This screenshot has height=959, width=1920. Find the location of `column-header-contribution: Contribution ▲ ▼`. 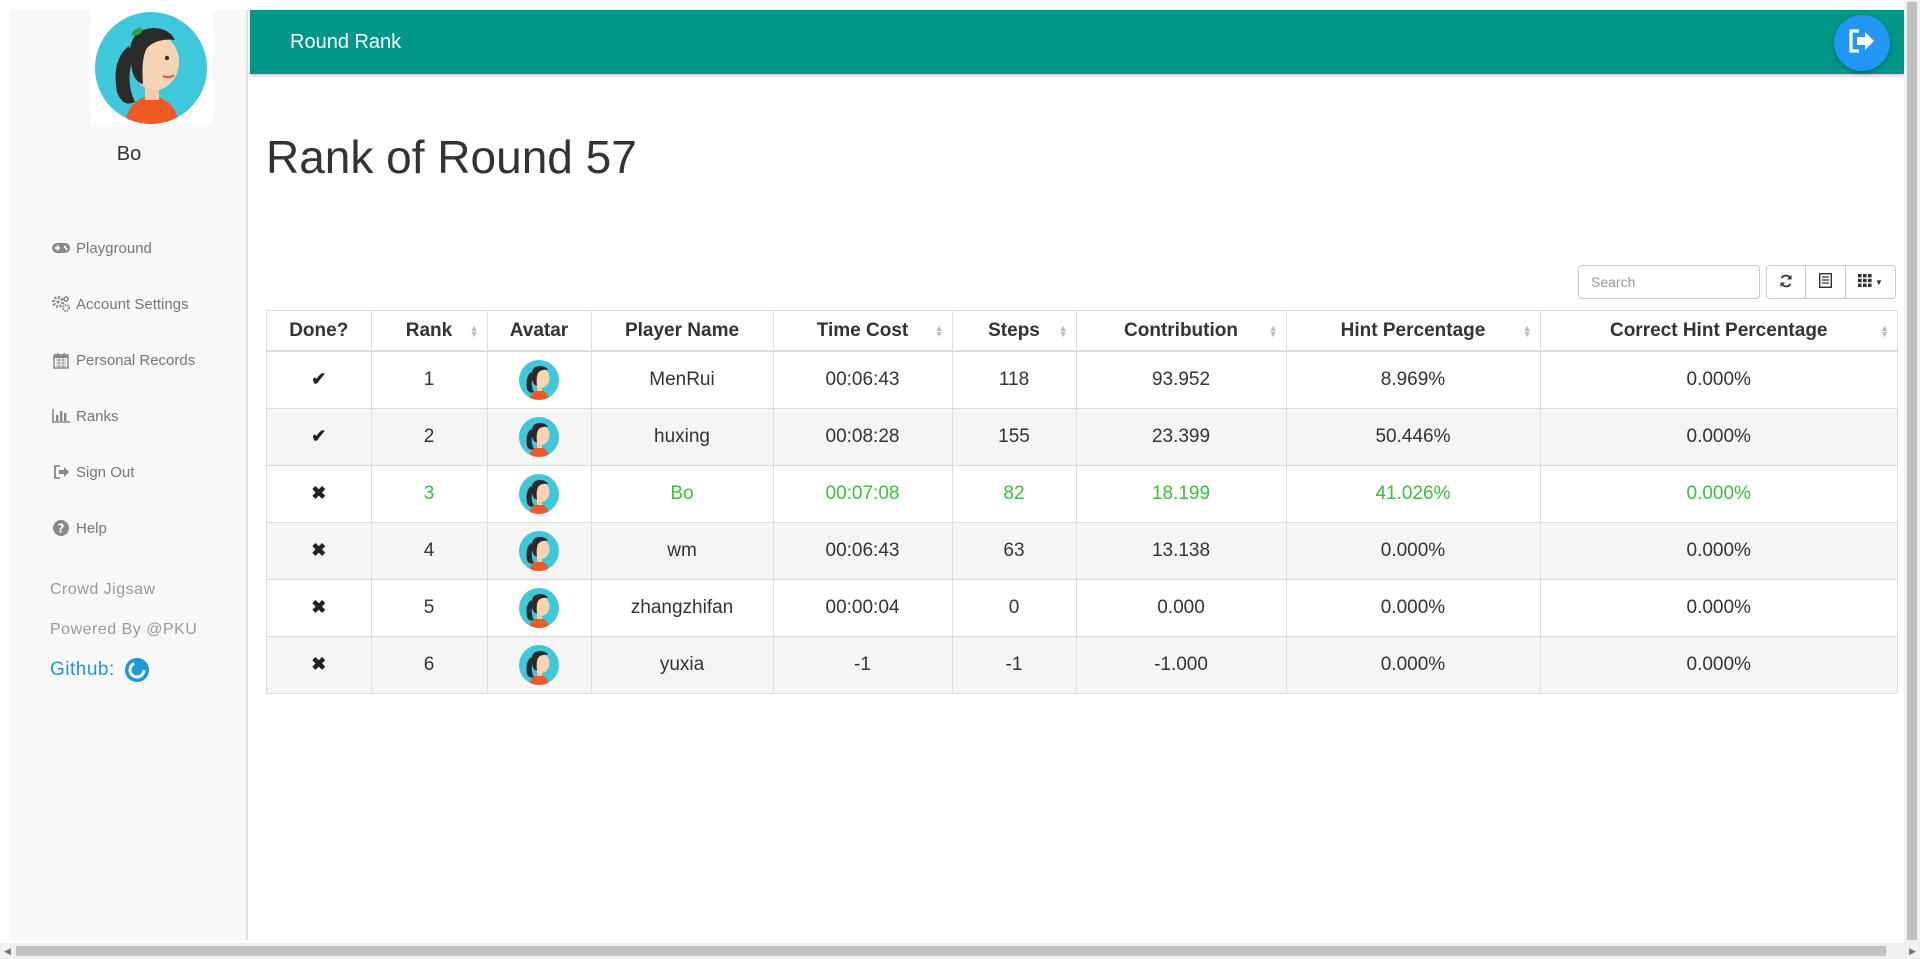

column-header-contribution: Contribution ▲ ▼ is located at coordinates (1180, 331).